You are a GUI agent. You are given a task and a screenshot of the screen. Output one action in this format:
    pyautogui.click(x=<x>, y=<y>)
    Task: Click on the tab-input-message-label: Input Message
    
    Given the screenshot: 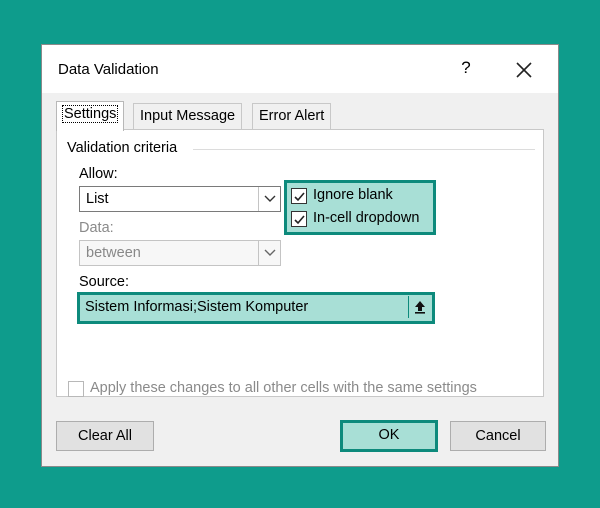 What is the action you would take?
    pyautogui.click(x=188, y=116)
    